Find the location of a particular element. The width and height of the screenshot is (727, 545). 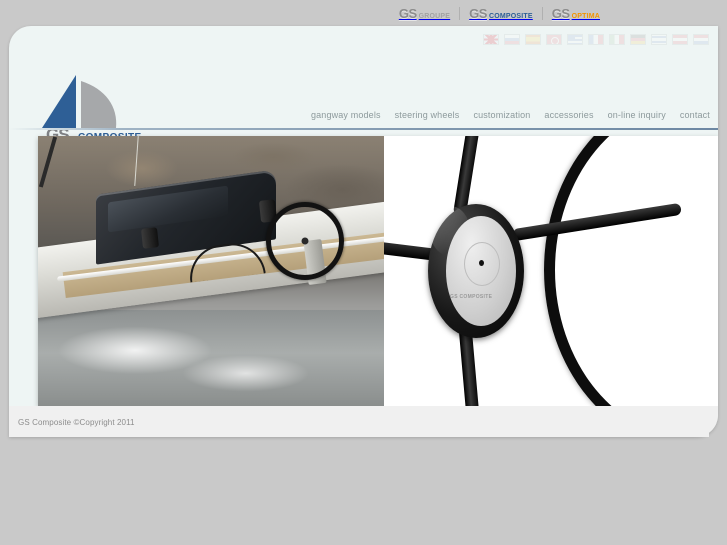

flag-slovenia-icon is located at coordinates (512, 39).